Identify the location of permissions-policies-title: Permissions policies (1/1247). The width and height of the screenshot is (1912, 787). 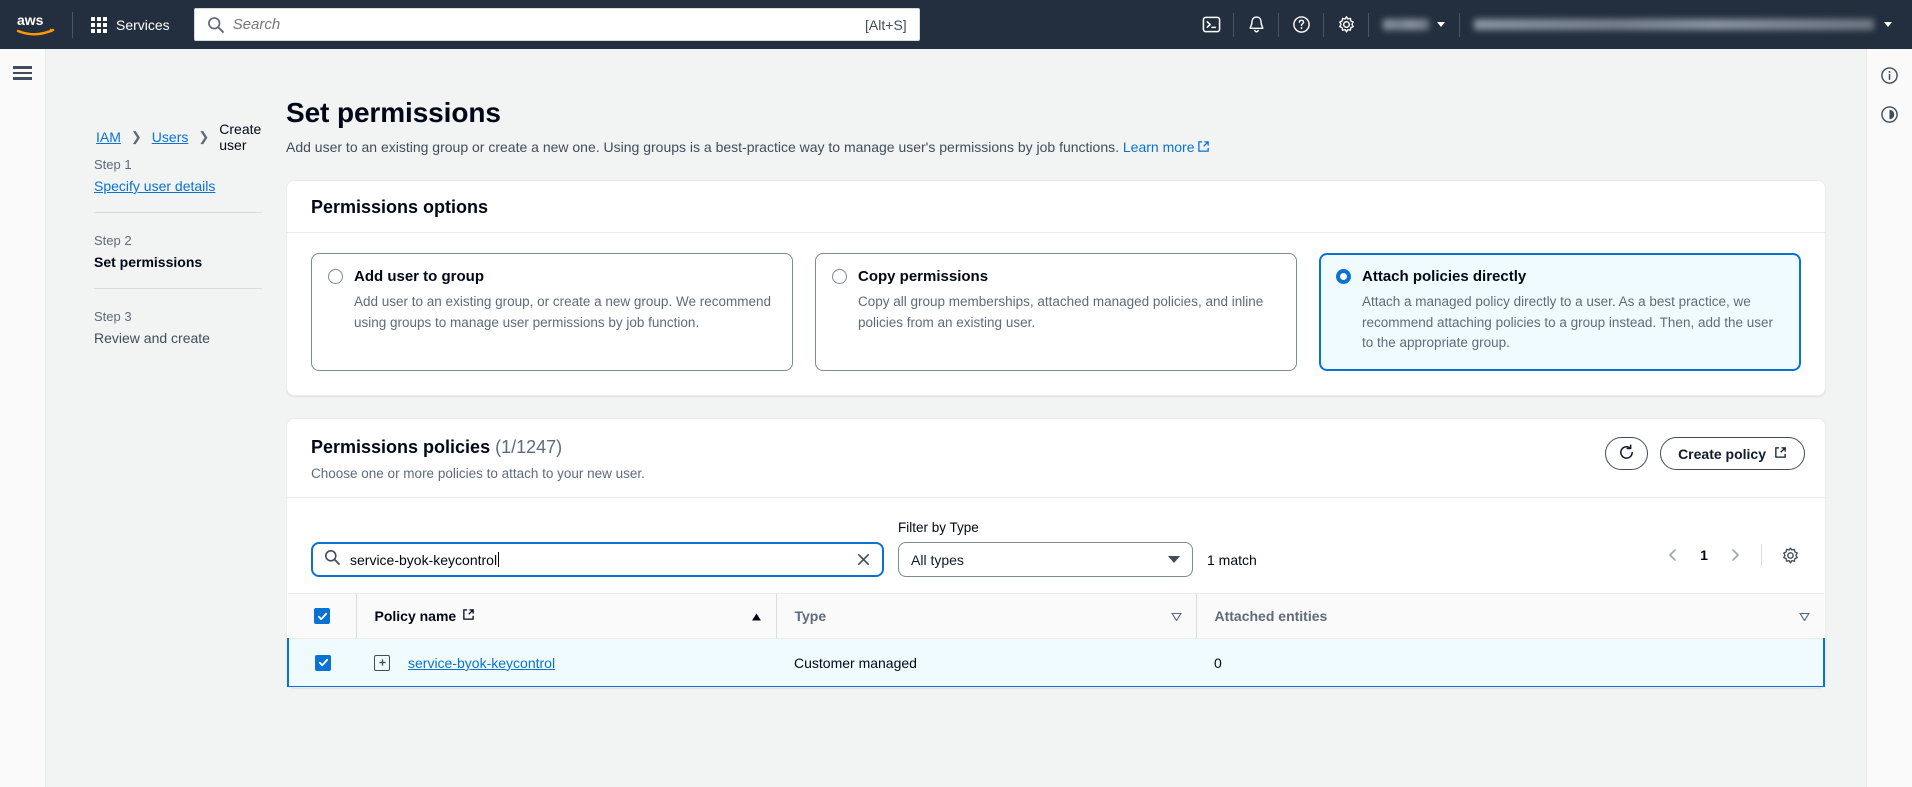
(478, 447).